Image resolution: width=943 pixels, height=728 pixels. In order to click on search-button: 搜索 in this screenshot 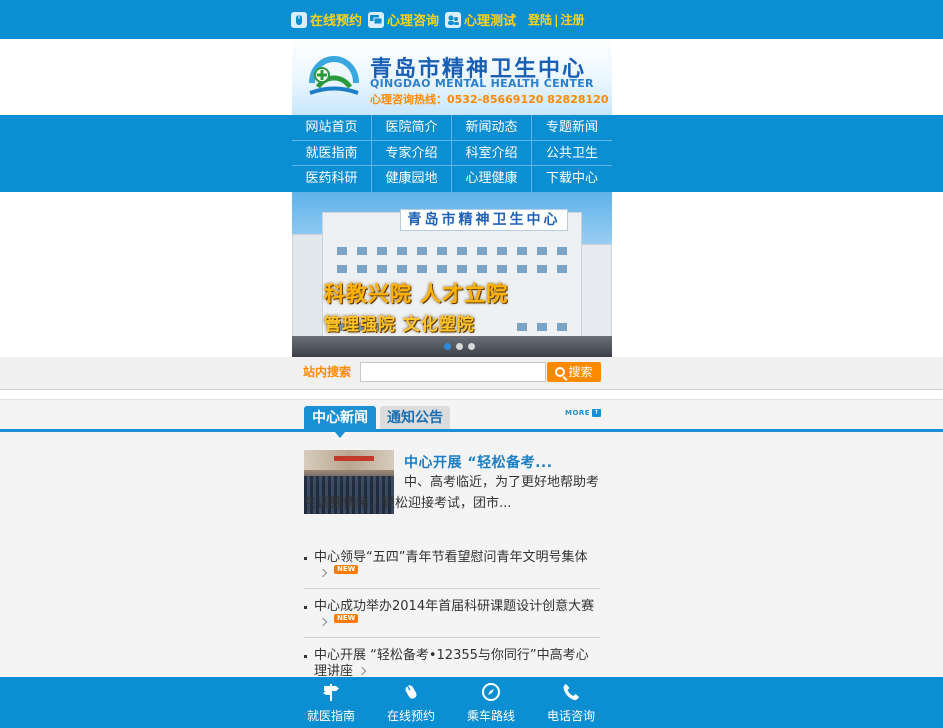, I will do `click(574, 372)`.